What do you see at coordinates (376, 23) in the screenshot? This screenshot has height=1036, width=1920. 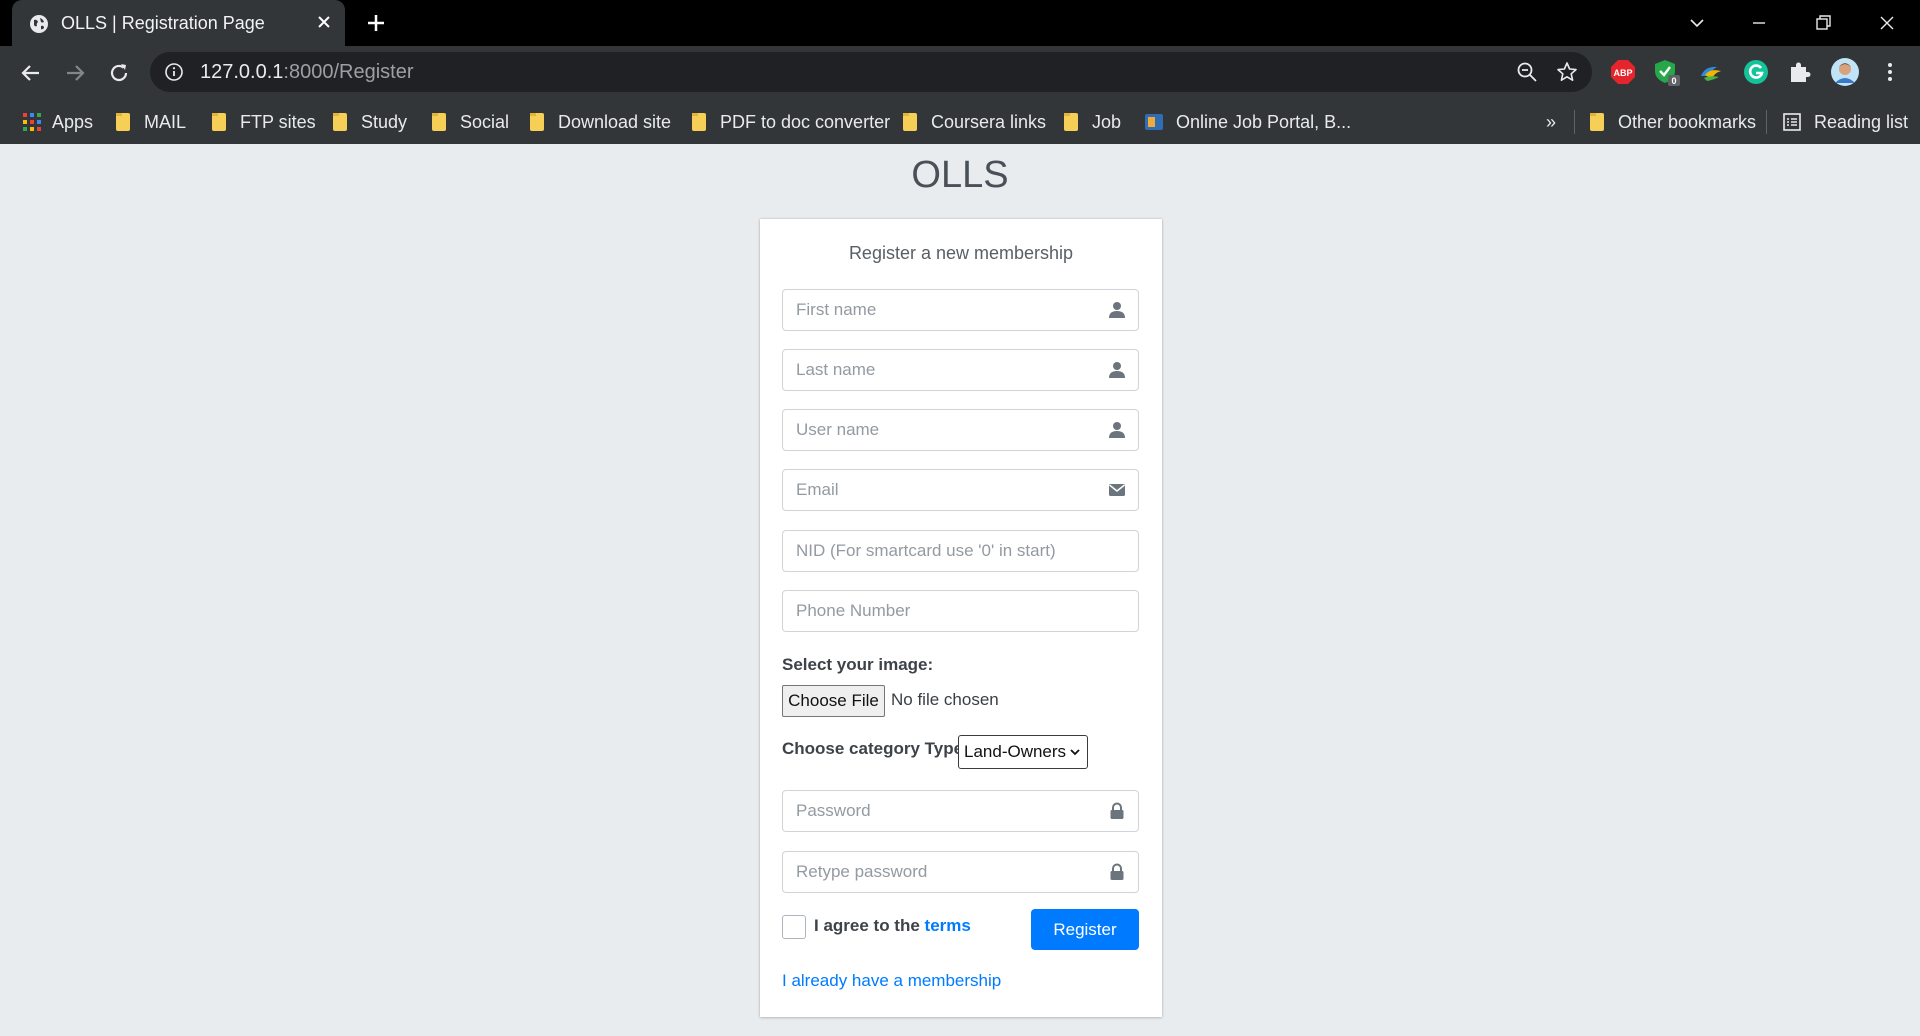 I see `new-tab-icon` at bounding box center [376, 23].